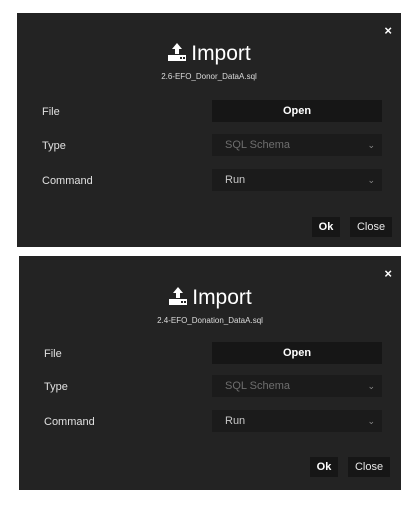 This screenshot has height=508, width=418. I want to click on import-filename: 2.6-EFO_Donor_DataA.sql, so click(209, 76).